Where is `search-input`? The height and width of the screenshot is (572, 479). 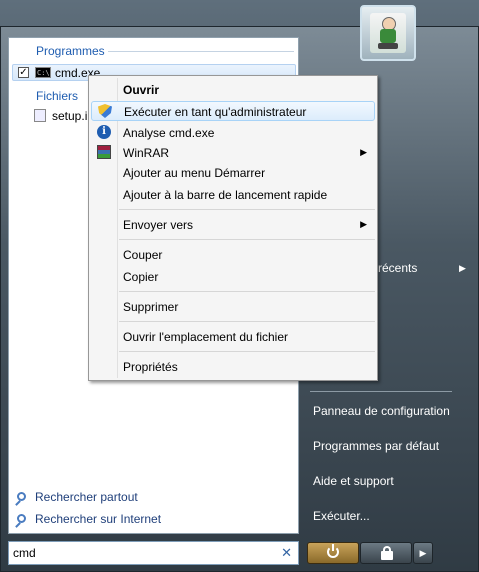 search-input is located at coordinates (145, 553).